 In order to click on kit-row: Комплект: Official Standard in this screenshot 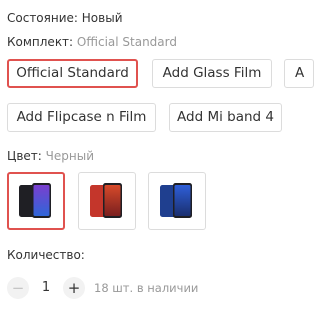, I will do `click(92, 42)`.